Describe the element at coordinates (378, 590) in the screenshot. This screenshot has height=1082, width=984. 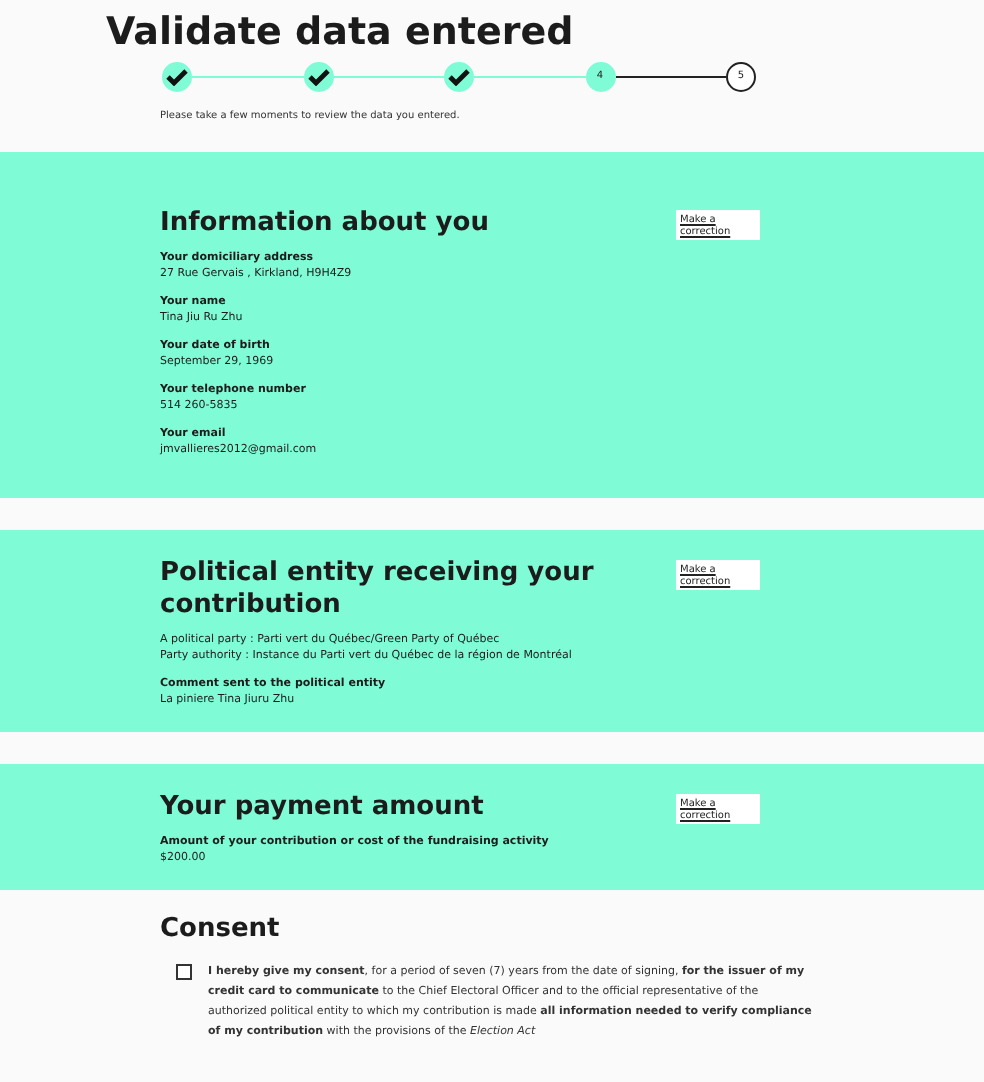
I see `section-heading: Political entity receiving your contribution` at that location.